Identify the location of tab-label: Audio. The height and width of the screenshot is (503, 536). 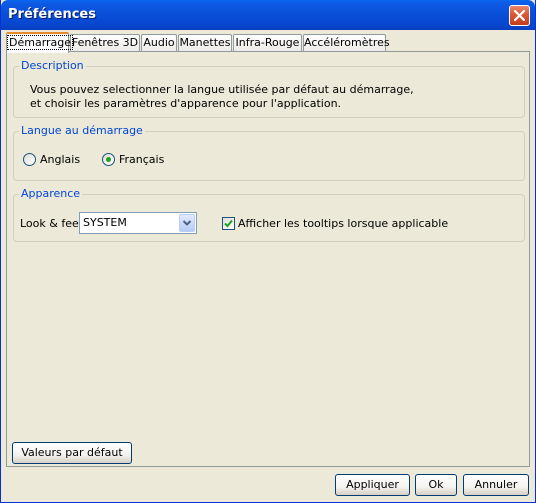
(159, 42).